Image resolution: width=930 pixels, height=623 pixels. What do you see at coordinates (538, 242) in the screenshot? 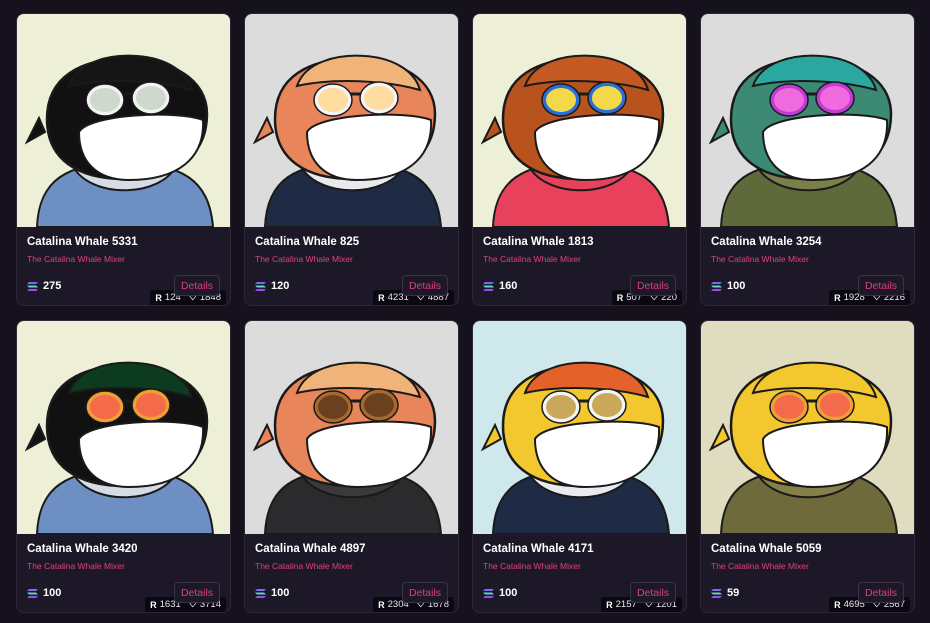
I see `nft-title: Catalina Whale 1813` at bounding box center [538, 242].